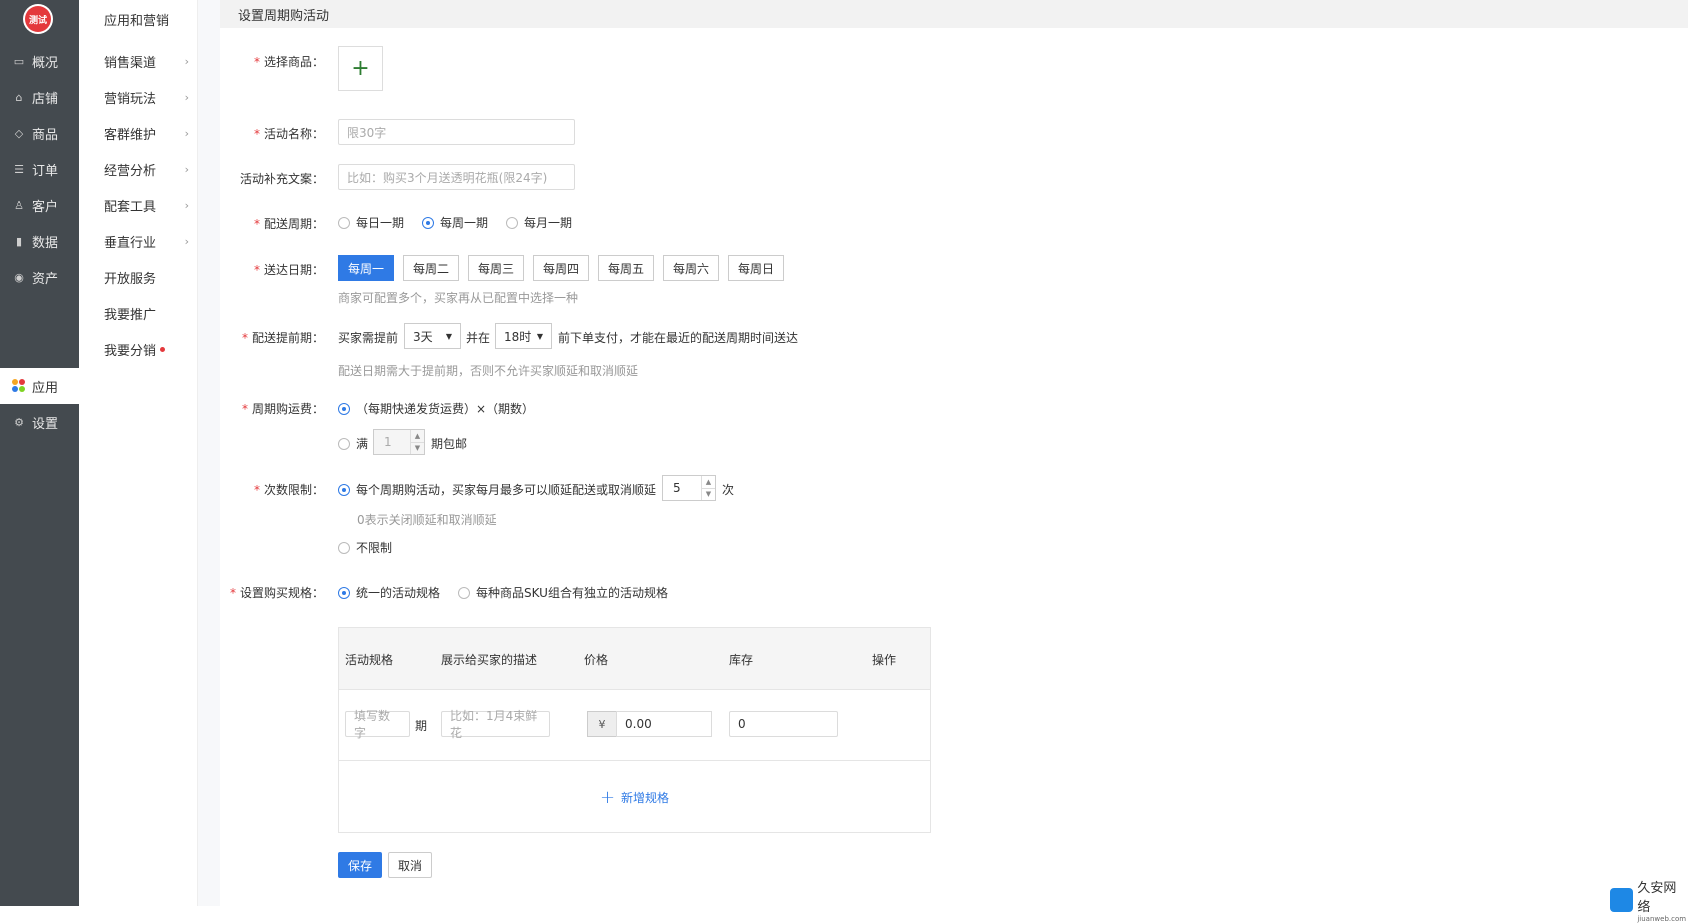 This screenshot has height=923, width=1688. I want to click on stock-input: 0, so click(783, 724).